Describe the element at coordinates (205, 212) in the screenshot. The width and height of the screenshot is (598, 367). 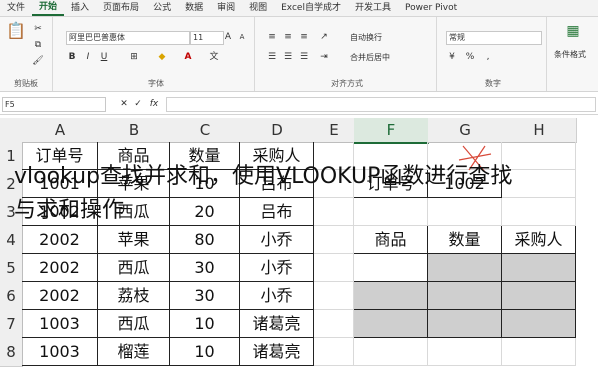
I see `table-cell: 20` at that location.